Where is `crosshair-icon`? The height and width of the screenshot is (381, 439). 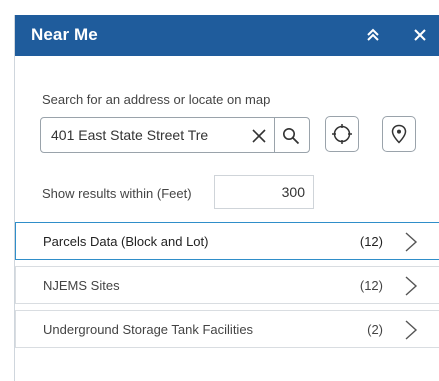
crosshair-icon is located at coordinates (342, 134).